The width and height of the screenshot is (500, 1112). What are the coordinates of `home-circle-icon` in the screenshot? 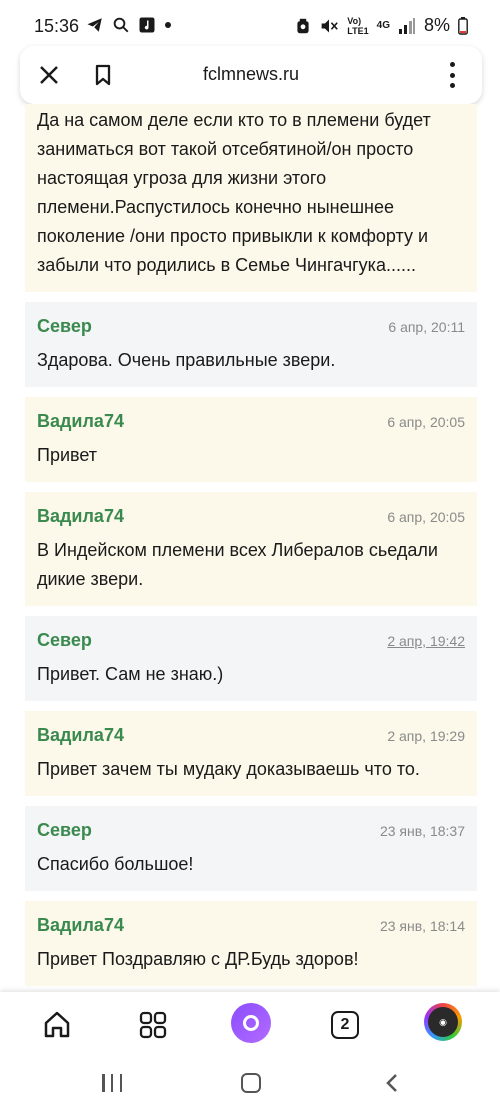 It's located at (251, 1083).